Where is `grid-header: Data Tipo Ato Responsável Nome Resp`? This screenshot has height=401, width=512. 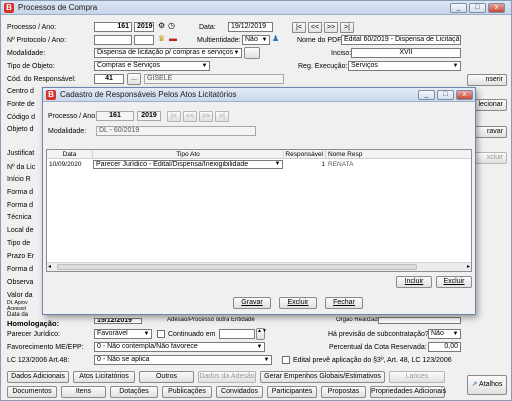
grid-header: Data Tipo Ato Responsável Nome Resp is located at coordinates (259, 154).